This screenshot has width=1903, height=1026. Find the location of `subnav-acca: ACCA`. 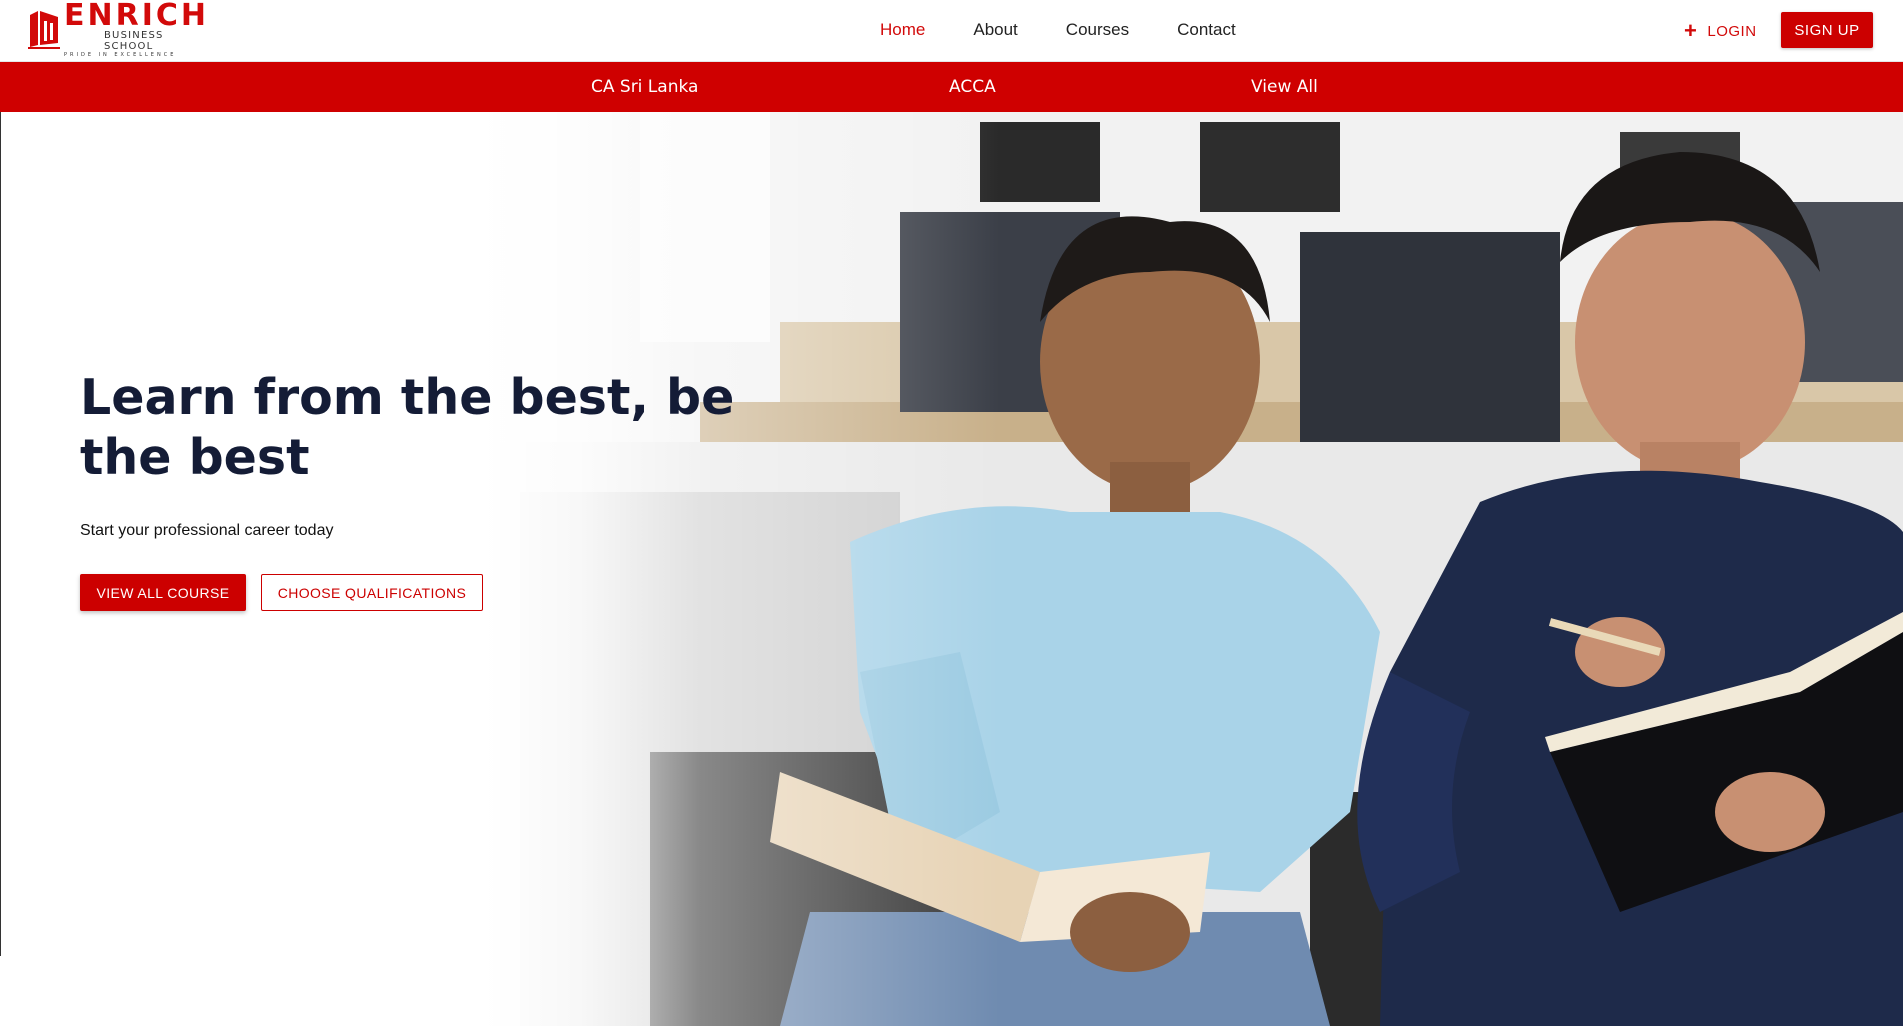

subnav-acca: ACCA is located at coordinates (972, 87).